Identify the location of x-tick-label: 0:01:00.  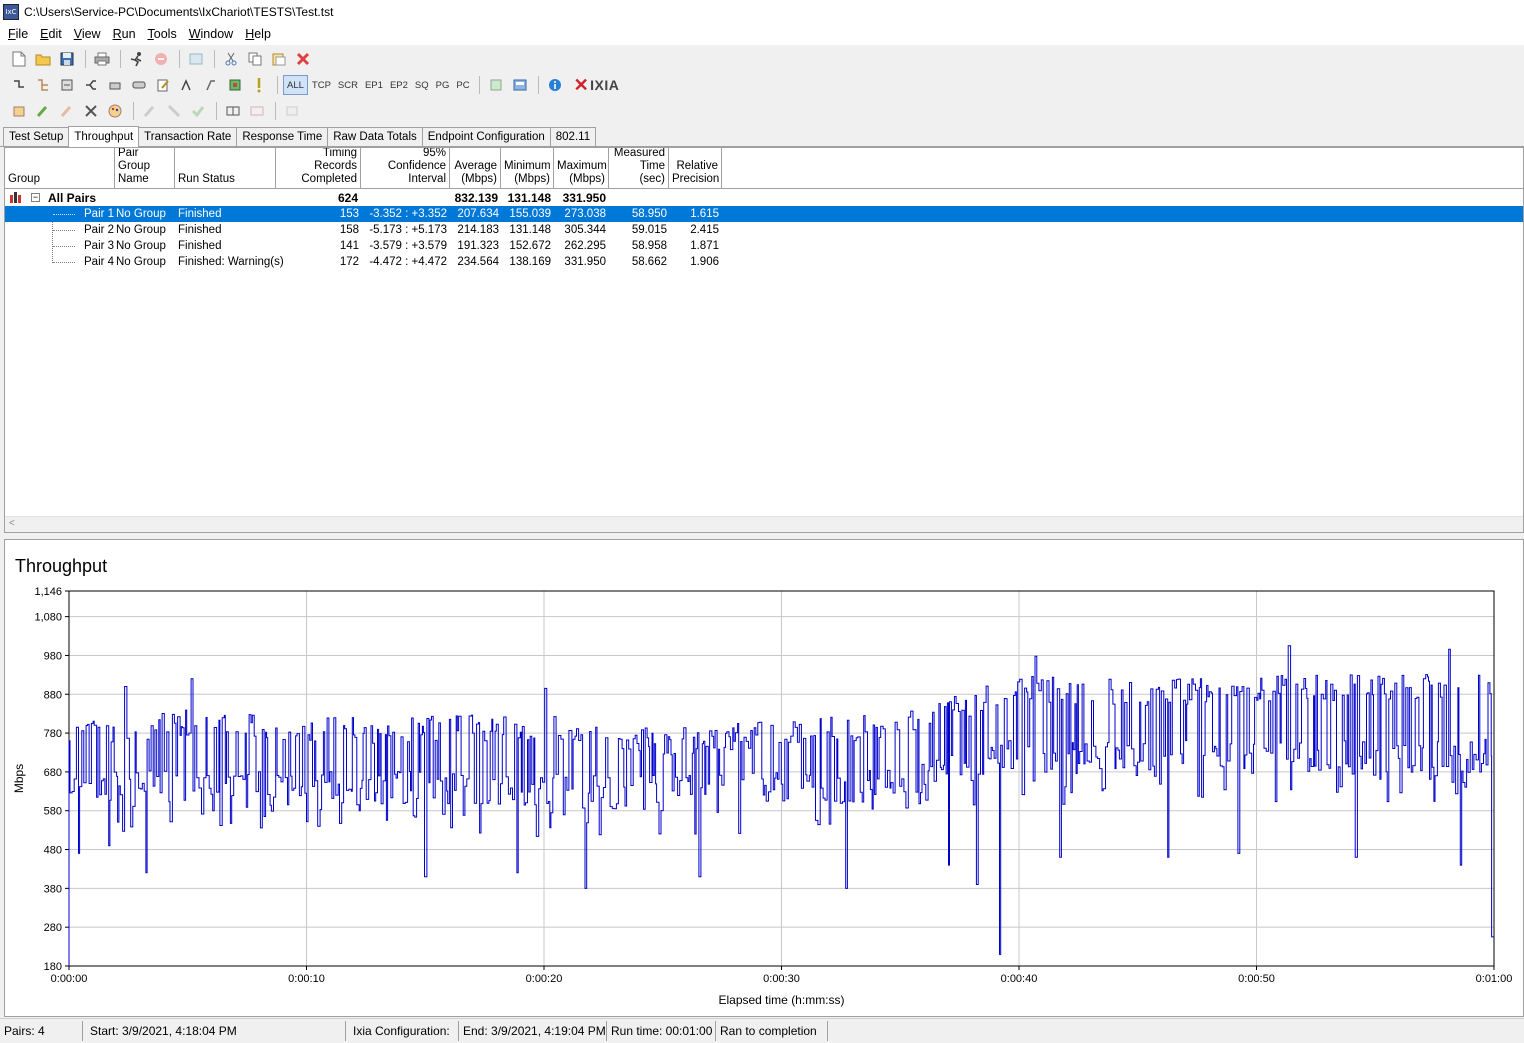
(1494, 979).